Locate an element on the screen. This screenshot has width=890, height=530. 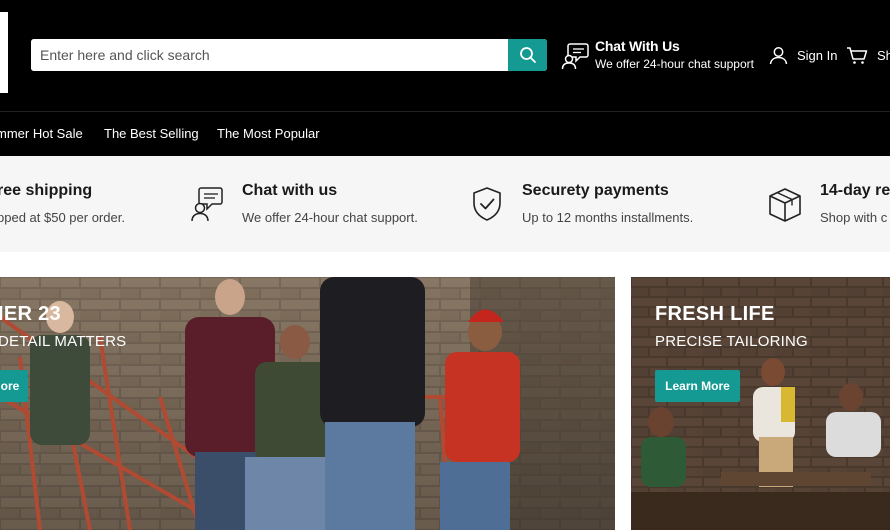
chat-support-icon is located at coordinates (575, 56).